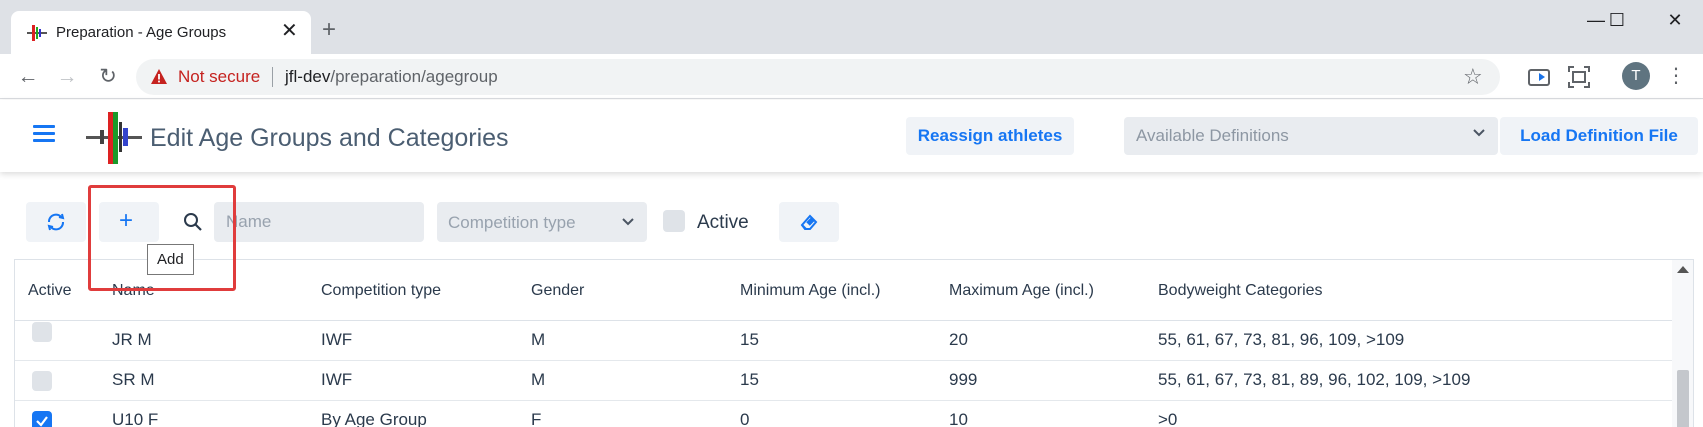 The width and height of the screenshot is (1703, 427). Describe the element at coordinates (28, 77) in the screenshot. I see `back-arrow-icon: ←` at that location.